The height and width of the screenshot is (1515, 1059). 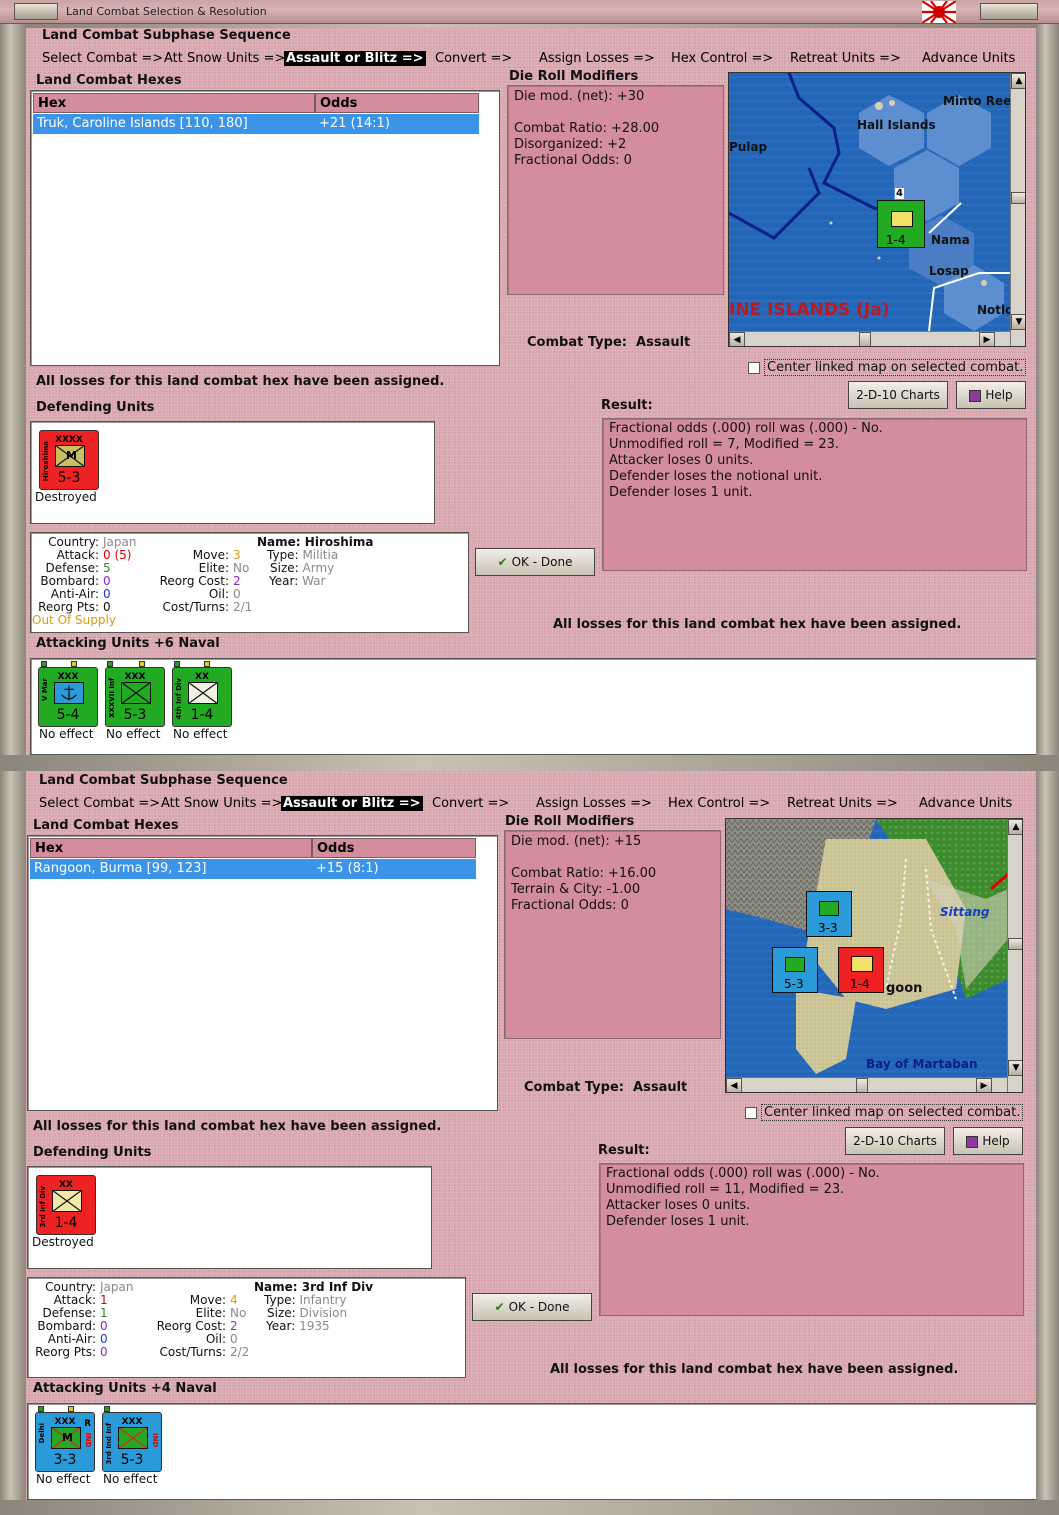 I want to click on unit-value: 1-4, so click(x=202, y=715).